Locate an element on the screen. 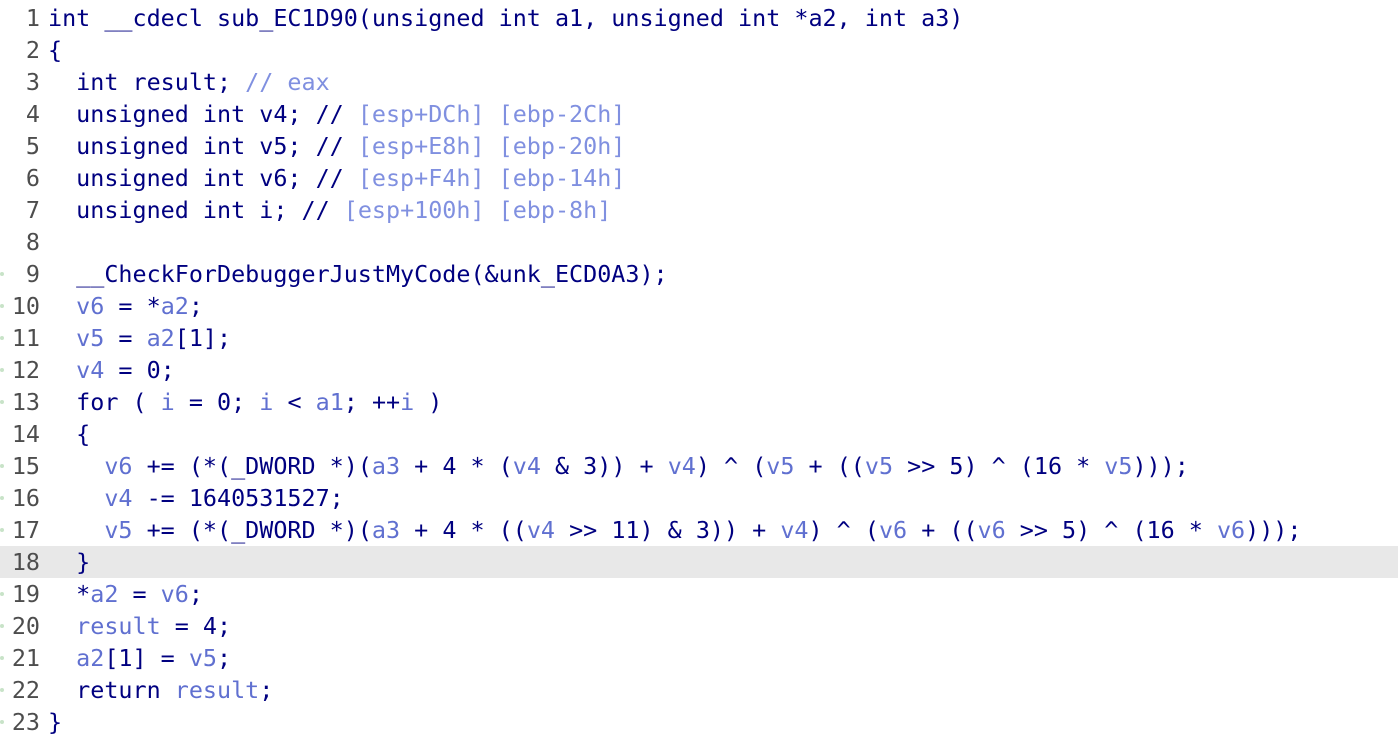 Image resolution: width=1398 pixels, height=738 pixels. code-token: < is located at coordinates (294, 402).